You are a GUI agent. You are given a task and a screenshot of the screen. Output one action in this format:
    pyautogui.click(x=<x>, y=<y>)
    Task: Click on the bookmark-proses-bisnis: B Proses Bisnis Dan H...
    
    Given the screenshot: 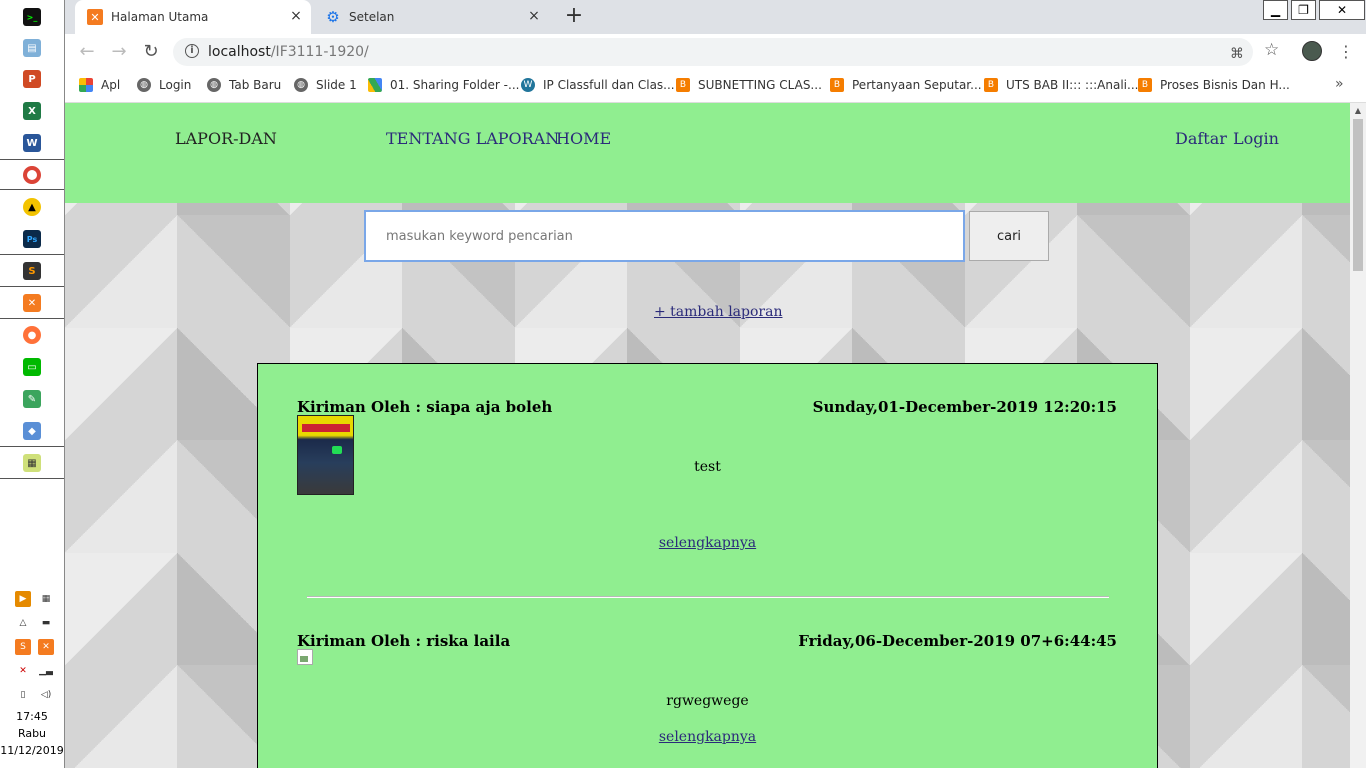 What is the action you would take?
    pyautogui.click(x=1214, y=85)
    